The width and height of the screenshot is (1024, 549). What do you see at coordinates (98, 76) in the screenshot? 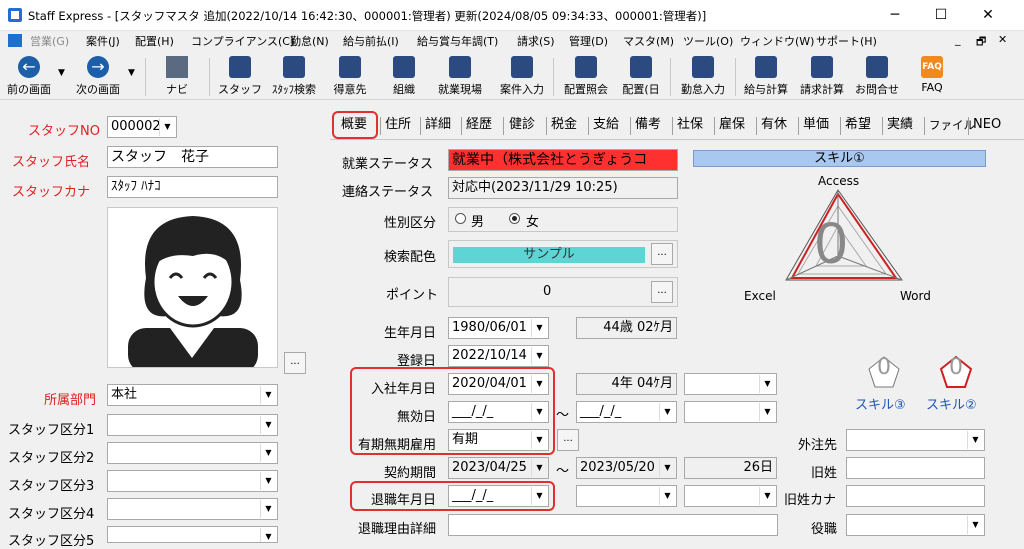
I see `forward-button: → 次の画面` at bounding box center [98, 76].